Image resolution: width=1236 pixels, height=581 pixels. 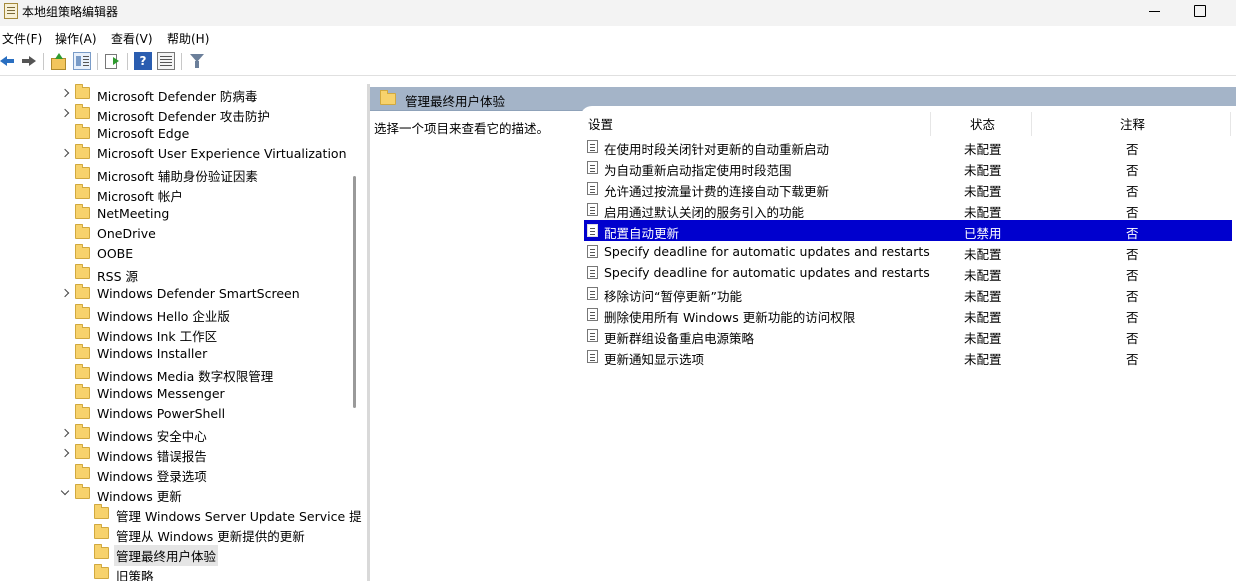 What do you see at coordinates (143, 61) in the screenshot?
I see `help-icon: ?` at bounding box center [143, 61].